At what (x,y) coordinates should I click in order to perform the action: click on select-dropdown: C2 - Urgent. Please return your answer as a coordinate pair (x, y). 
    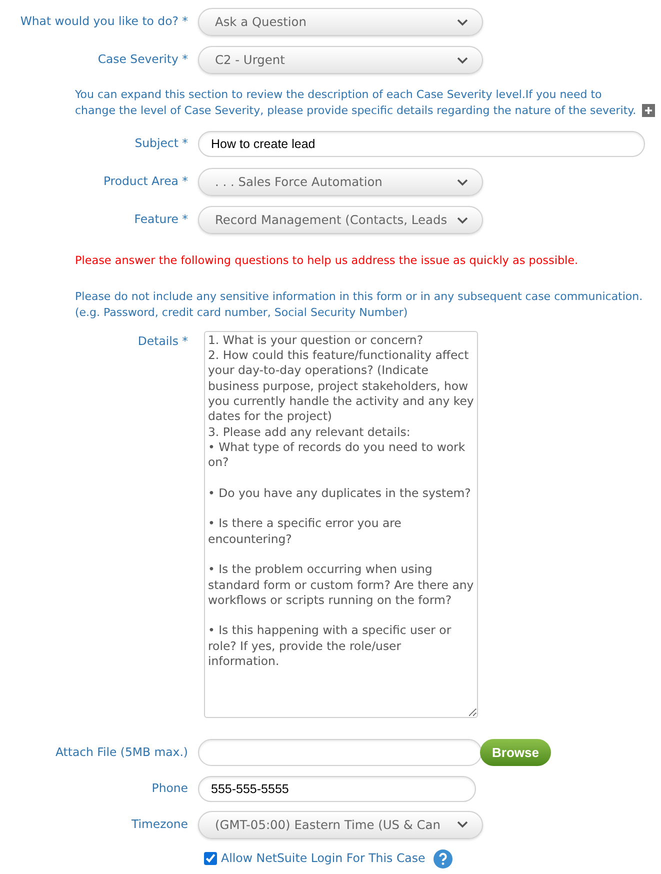
    Looking at the image, I should click on (340, 60).